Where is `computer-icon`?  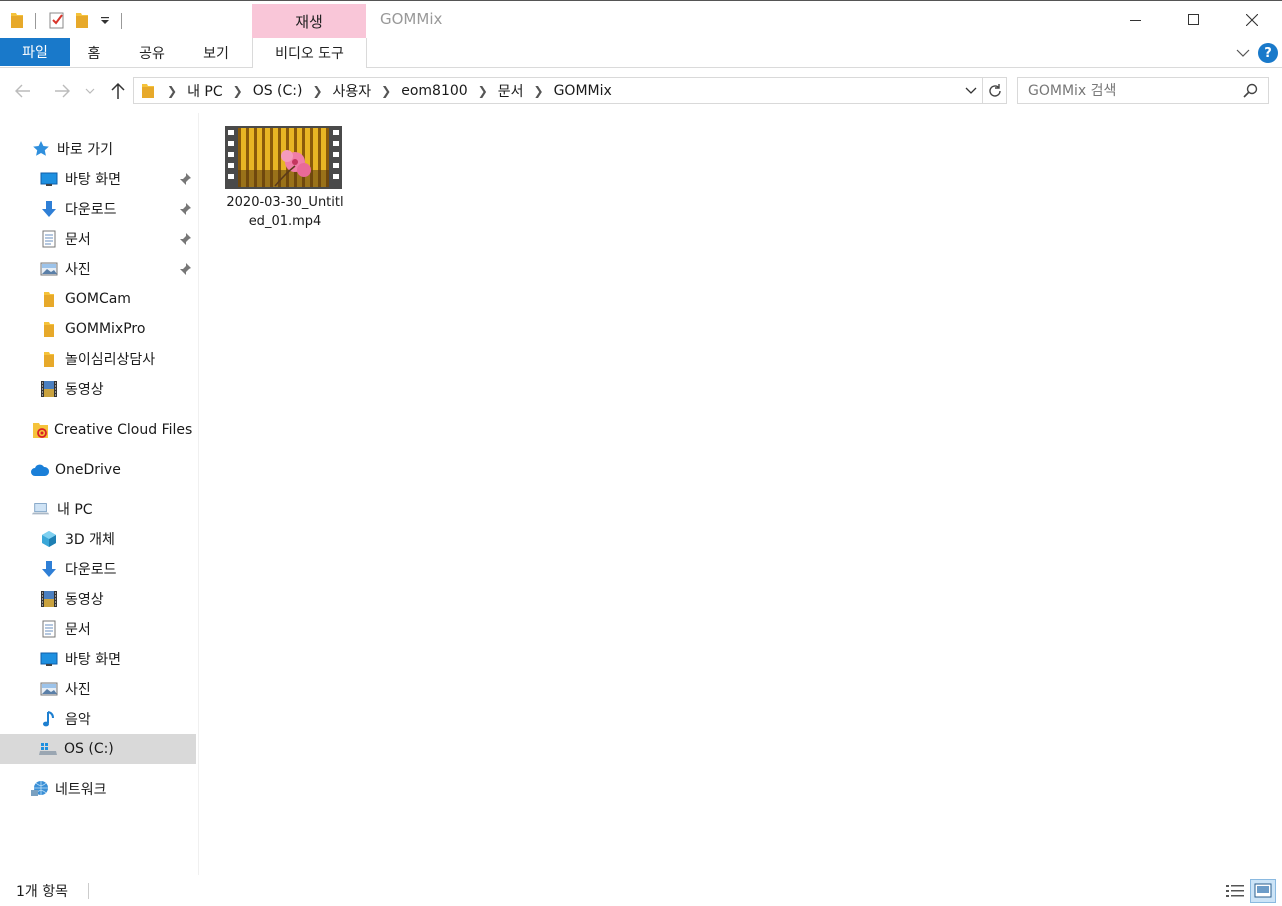 computer-icon is located at coordinates (41, 509).